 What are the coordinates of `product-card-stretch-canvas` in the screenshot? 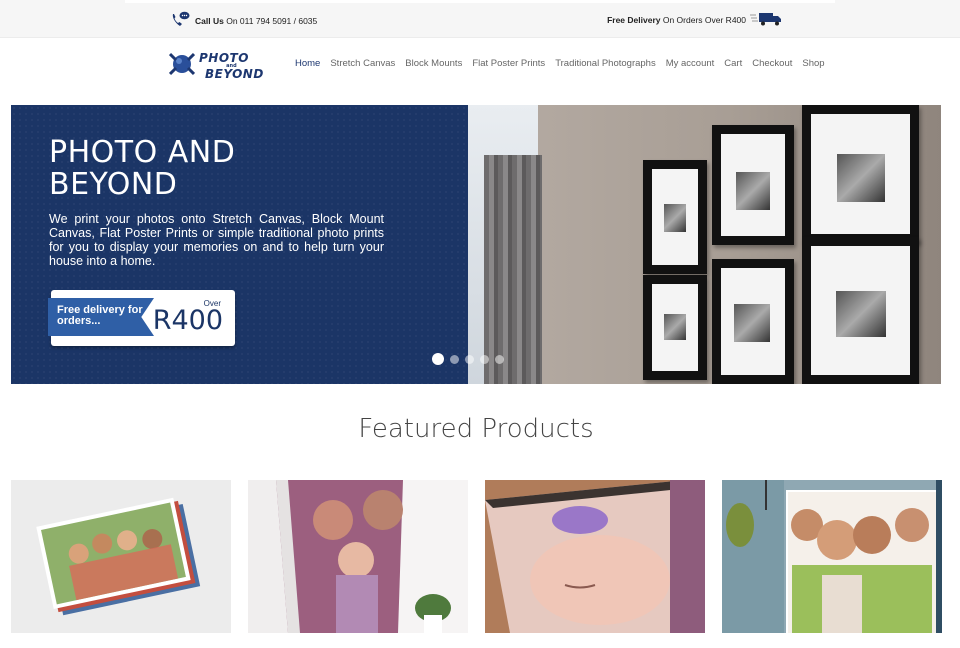 It's located at (358, 556).